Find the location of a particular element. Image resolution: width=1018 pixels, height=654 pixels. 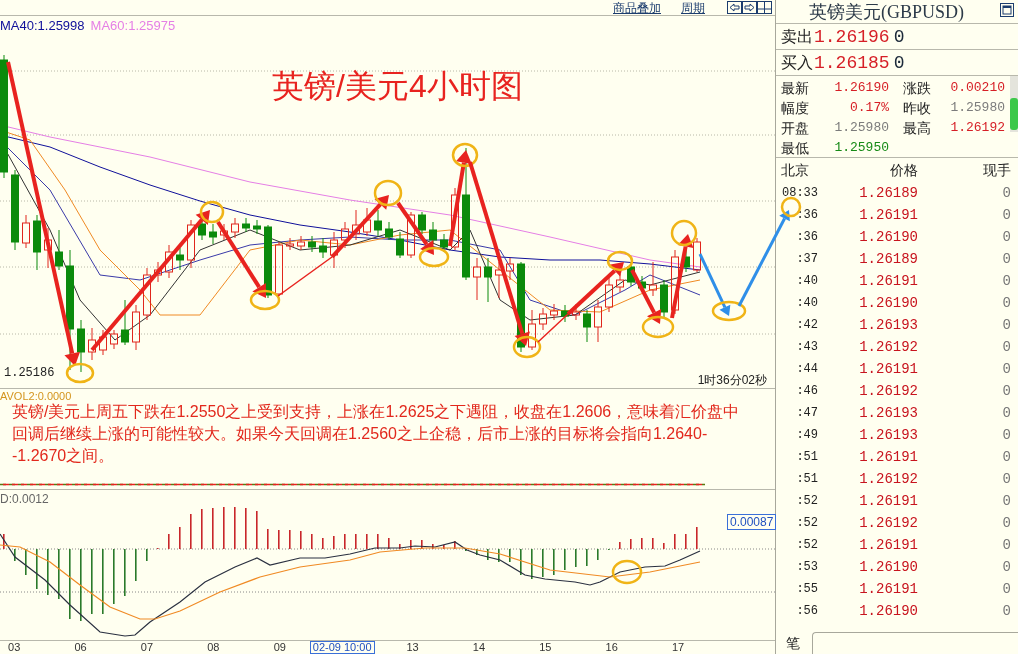

price-cell-text: 1.26189 is located at coordinates (888, 193).